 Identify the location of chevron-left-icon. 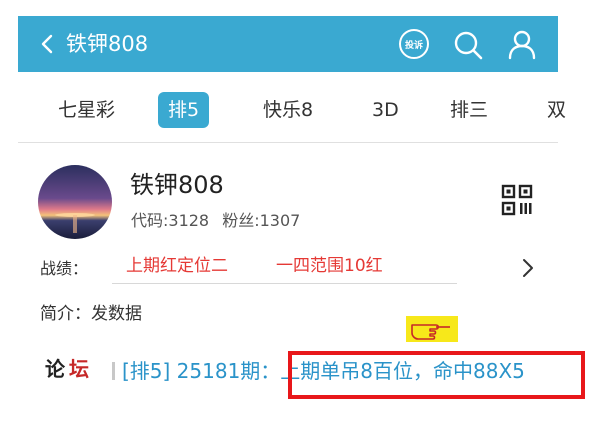
(48, 44).